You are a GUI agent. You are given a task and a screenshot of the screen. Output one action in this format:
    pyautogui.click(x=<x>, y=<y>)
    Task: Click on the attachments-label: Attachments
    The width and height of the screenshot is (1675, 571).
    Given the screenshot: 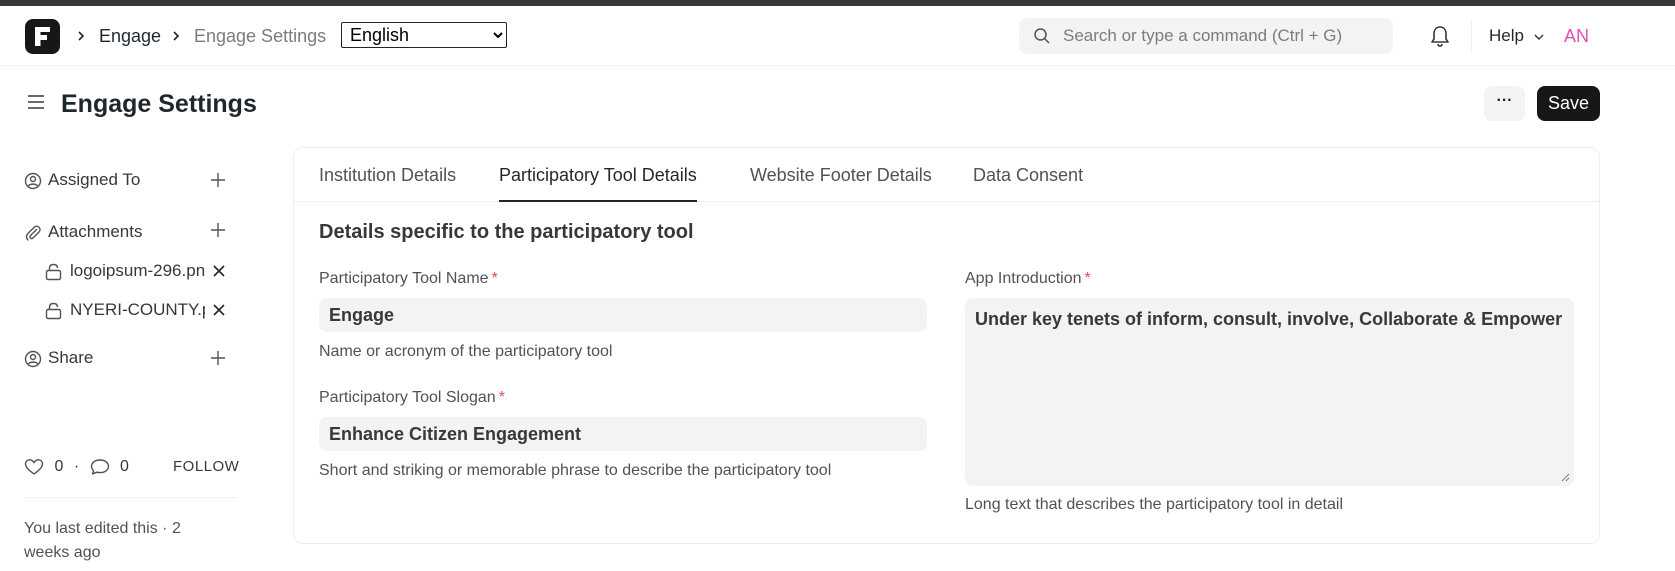 What is the action you would take?
    pyautogui.click(x=95, y=231)
    